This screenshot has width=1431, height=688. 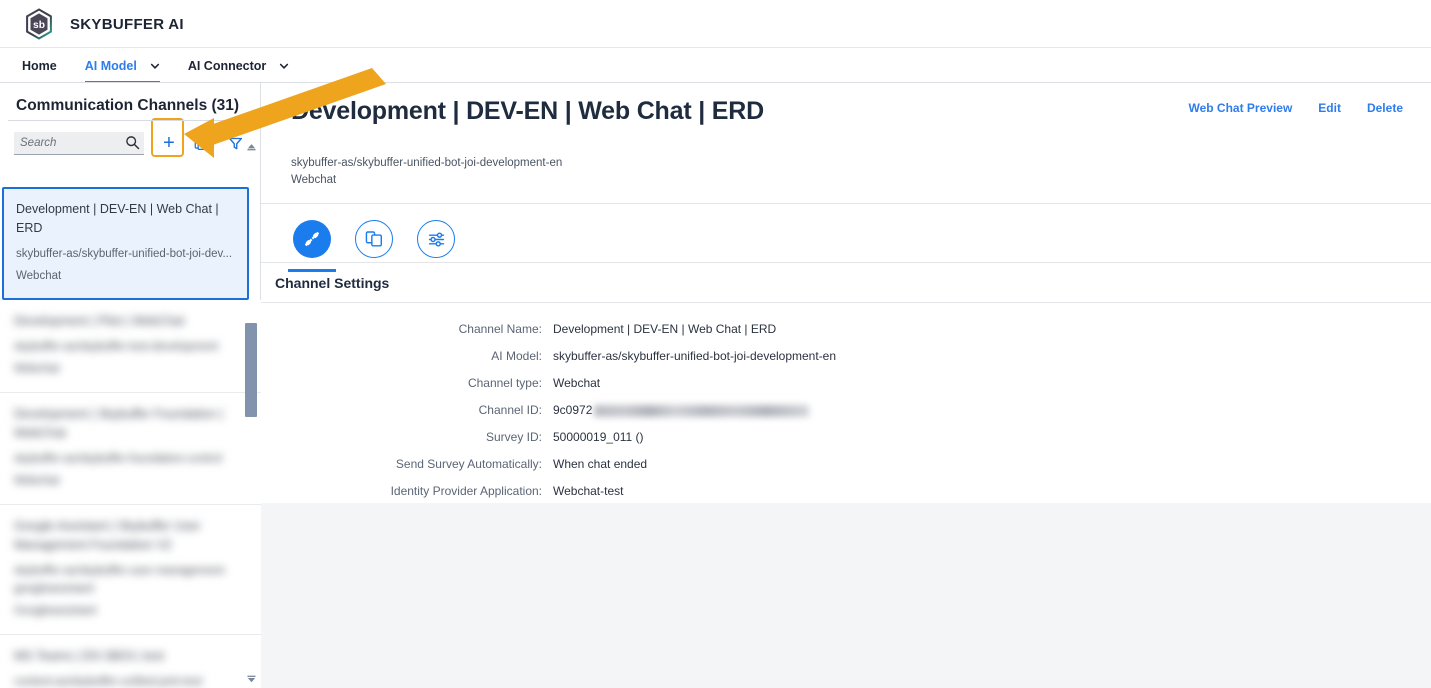 I want to click on sidebar-scrollbar, so click(x=251, y=414).